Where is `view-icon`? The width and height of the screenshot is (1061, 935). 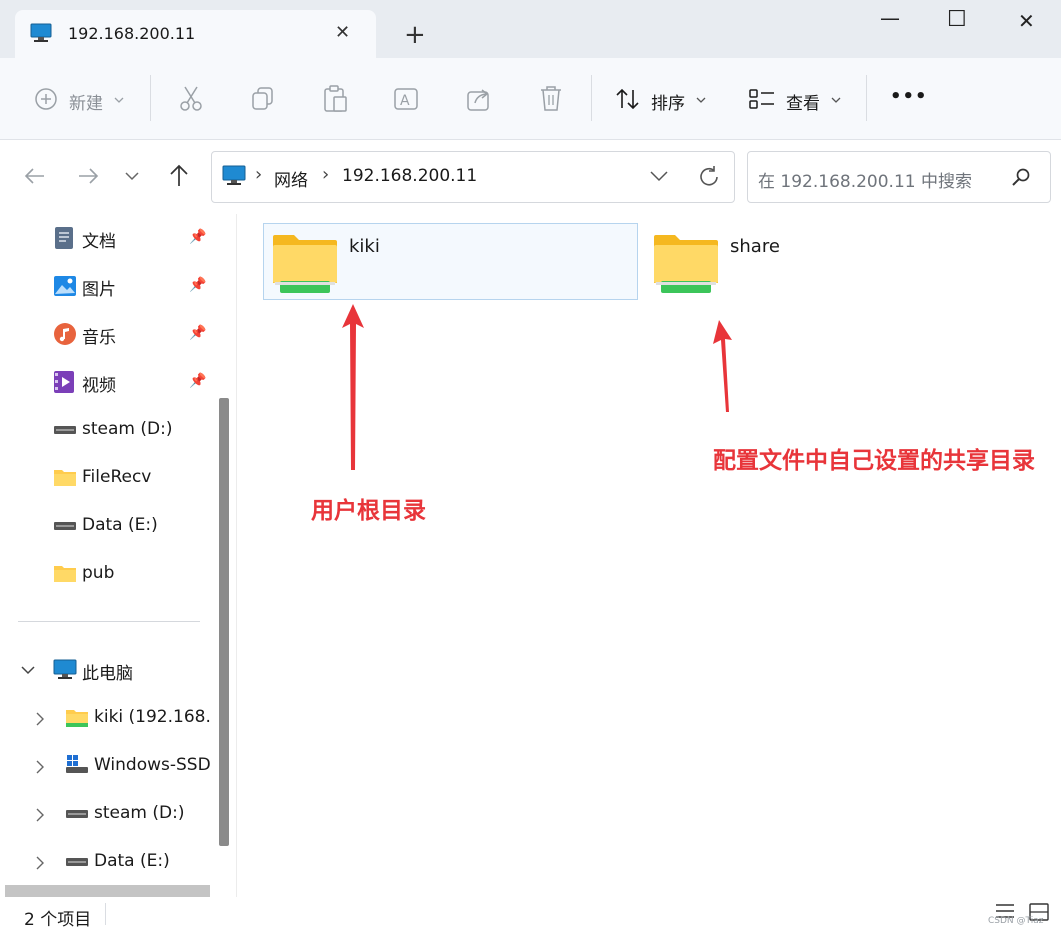 view-icon is located at coordinates (761, 99).